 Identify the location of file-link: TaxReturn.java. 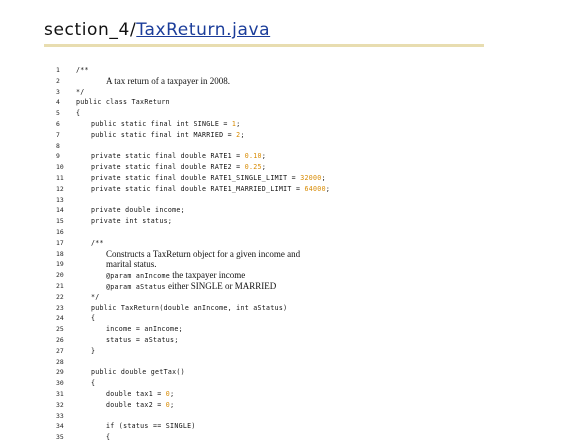
(203, 30).